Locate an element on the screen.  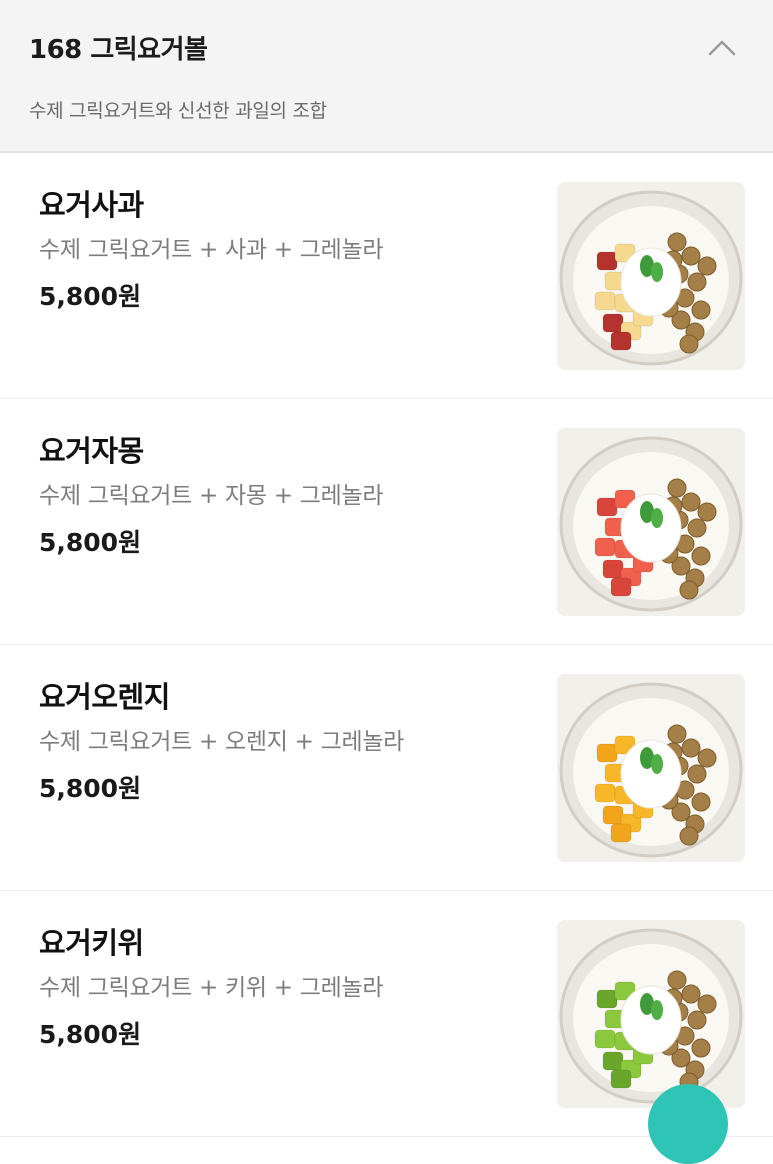
section-title: 168 그릭요거볼 is located at coordinates (118, 50).